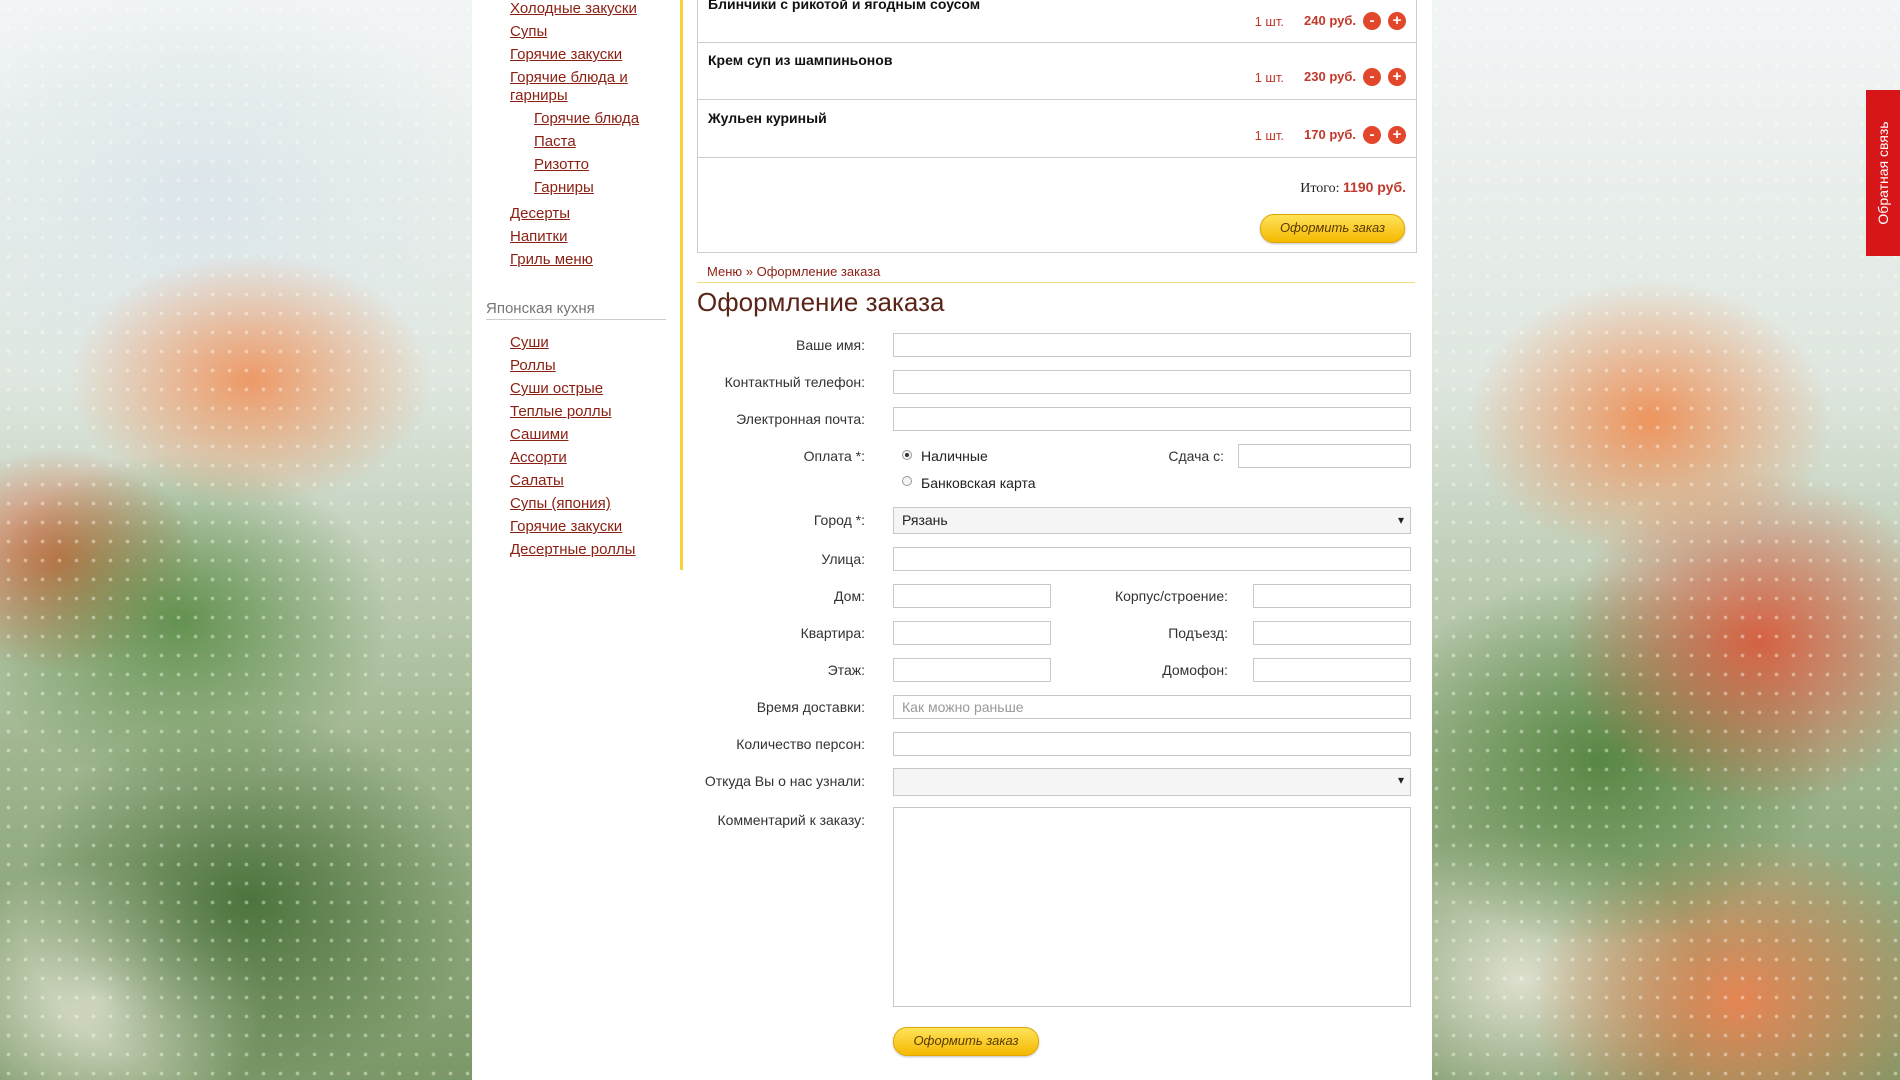 Image resolution: width=1900 pixels, height=1080 pixels. I want to click on sidebar-item-pasta: Паста, so click(555, 141).